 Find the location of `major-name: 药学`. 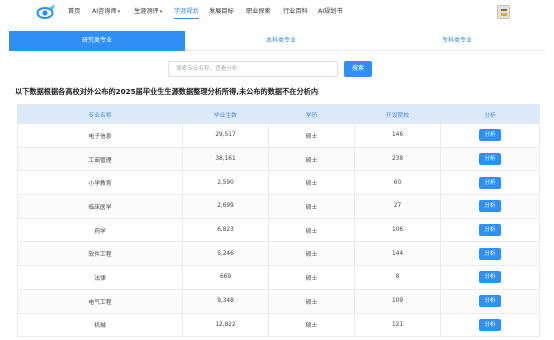

major-name: 药学 is located at coordinates (100, 230).